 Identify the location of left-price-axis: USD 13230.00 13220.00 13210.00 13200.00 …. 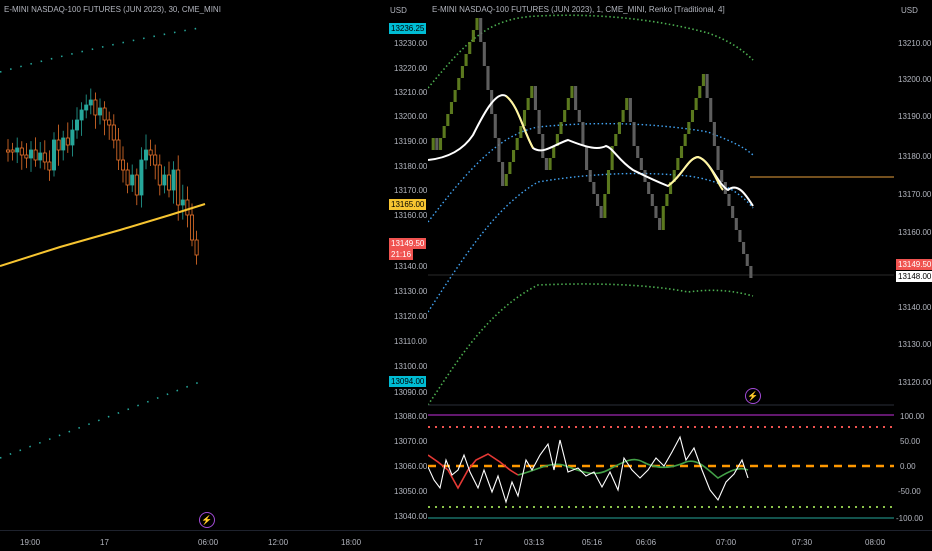
(407, 265).